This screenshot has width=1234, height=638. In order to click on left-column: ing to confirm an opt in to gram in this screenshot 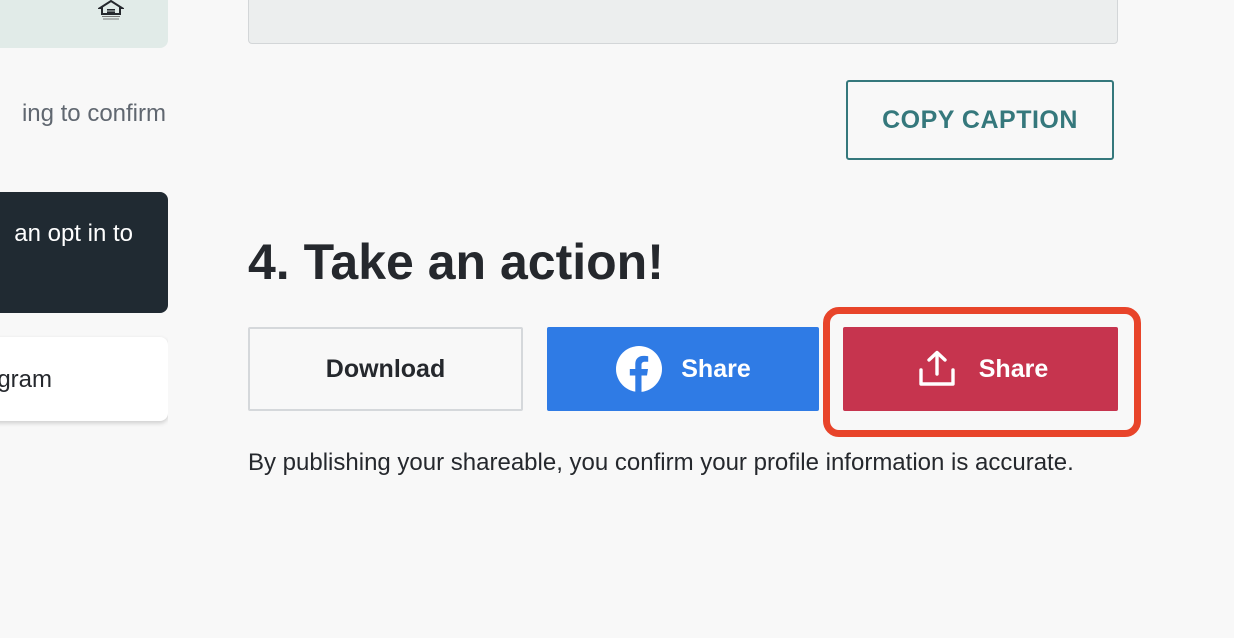, I will do `click(84, 319)`.